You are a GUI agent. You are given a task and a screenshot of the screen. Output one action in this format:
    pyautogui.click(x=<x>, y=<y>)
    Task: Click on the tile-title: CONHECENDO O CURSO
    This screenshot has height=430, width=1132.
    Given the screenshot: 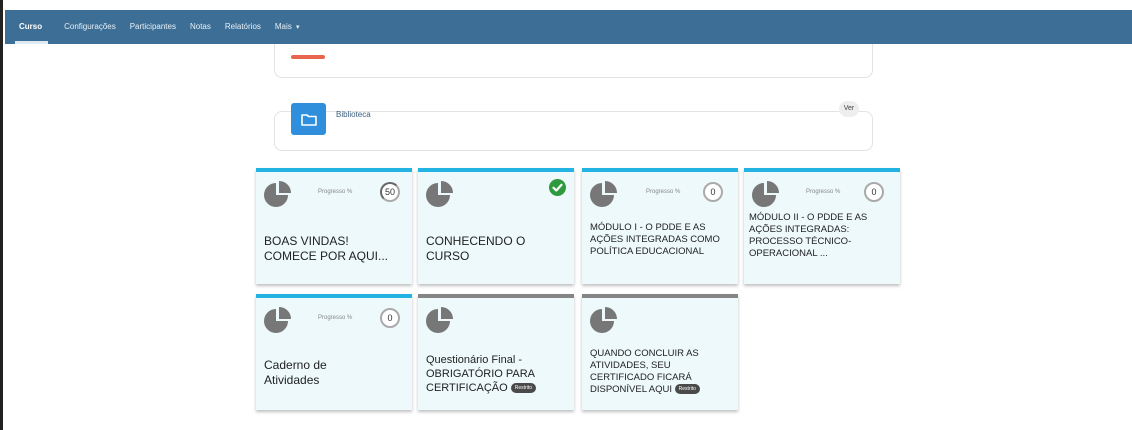 What is the action you would take?
    pyautogui.click(x=476, y=248)
    